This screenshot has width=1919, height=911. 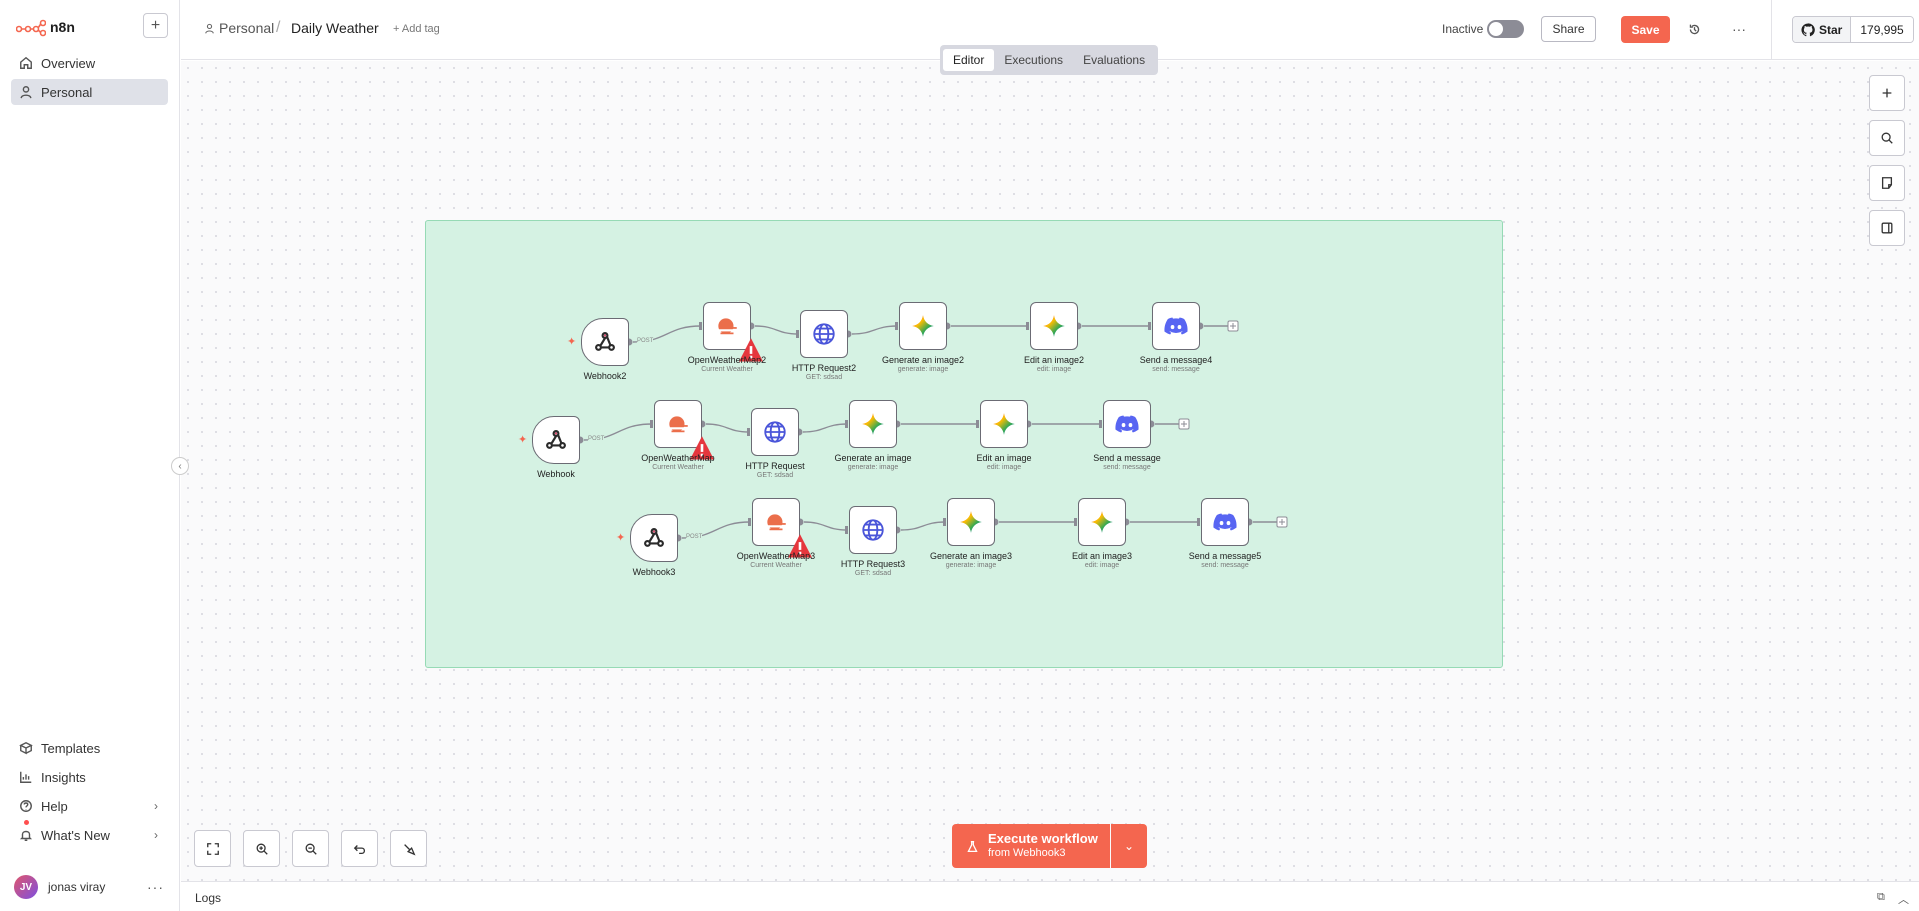 What do you see at coordinates (1853, 29) in the screenshot?
I see `github-star-button: Star 179,995` at bounding box center [1853, 29].